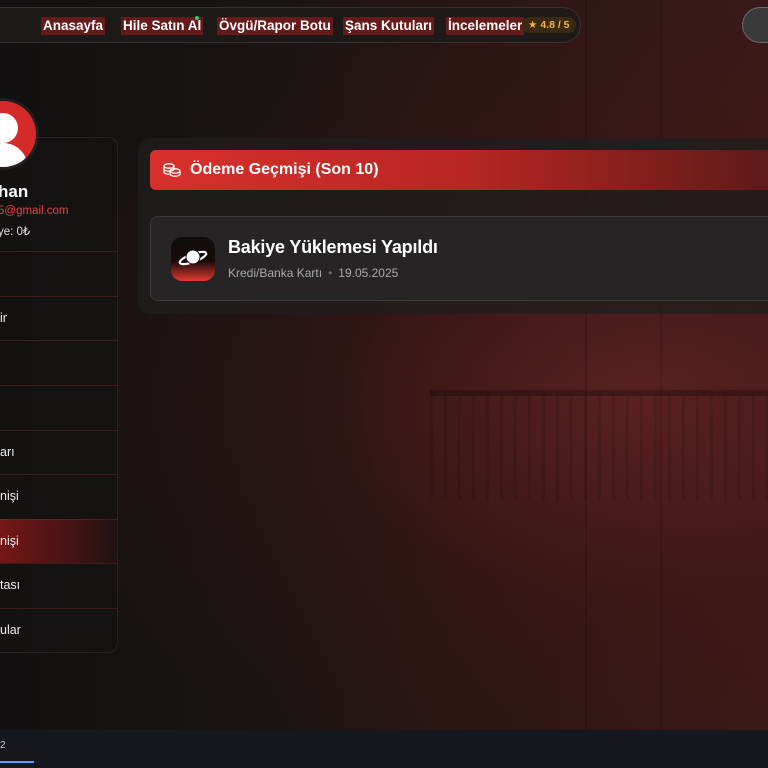 The height and width of the screenshot is (768, 768). Describe the element at coordinates (59, 496) in the screenshot. I see `sidebar-item-6: nişi` at that location.